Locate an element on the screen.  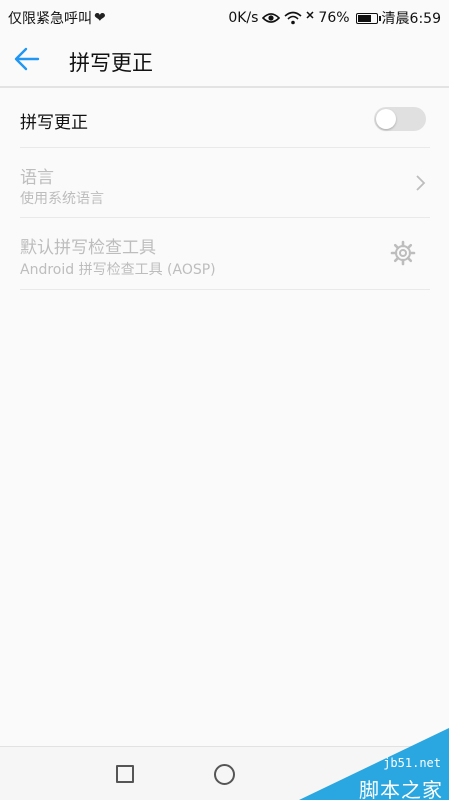
gear-icon is located at coordinates (403, 253).